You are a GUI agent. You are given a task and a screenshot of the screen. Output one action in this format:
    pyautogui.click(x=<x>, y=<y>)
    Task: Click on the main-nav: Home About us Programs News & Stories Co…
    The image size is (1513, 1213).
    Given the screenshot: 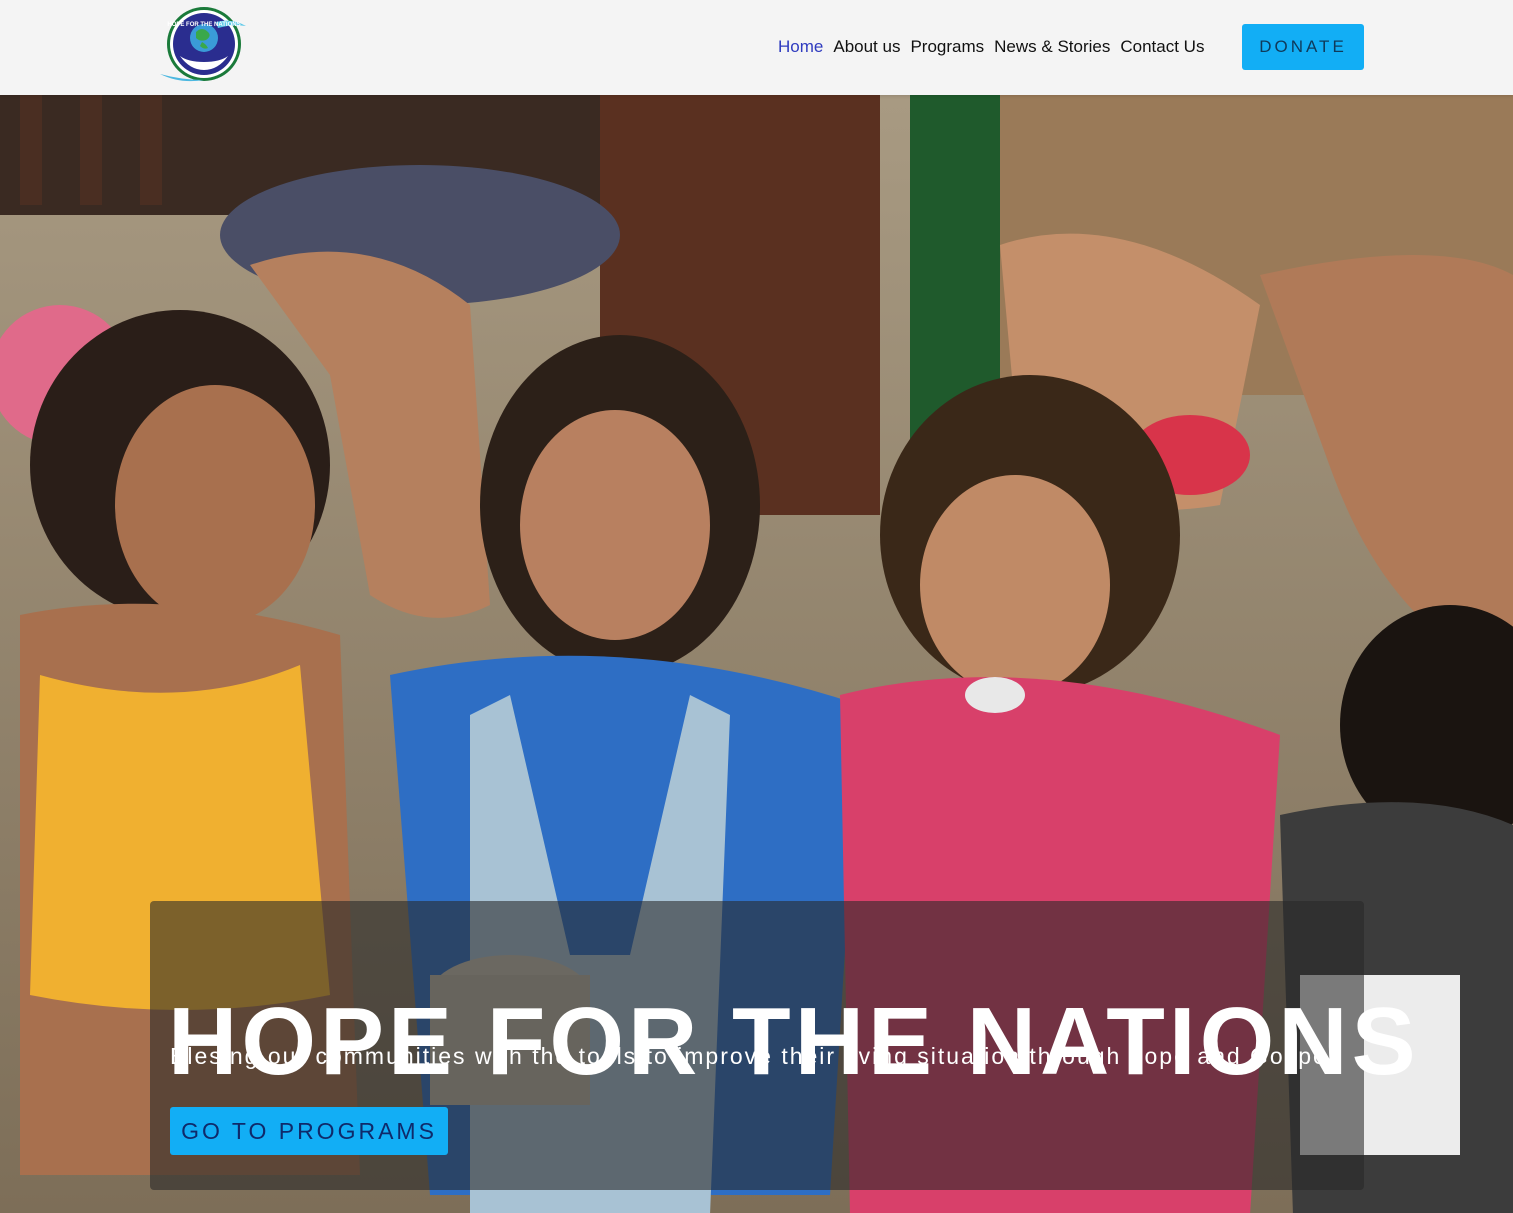 What is the action you would take?
    pyautogui.click(x=996, y=47)
    